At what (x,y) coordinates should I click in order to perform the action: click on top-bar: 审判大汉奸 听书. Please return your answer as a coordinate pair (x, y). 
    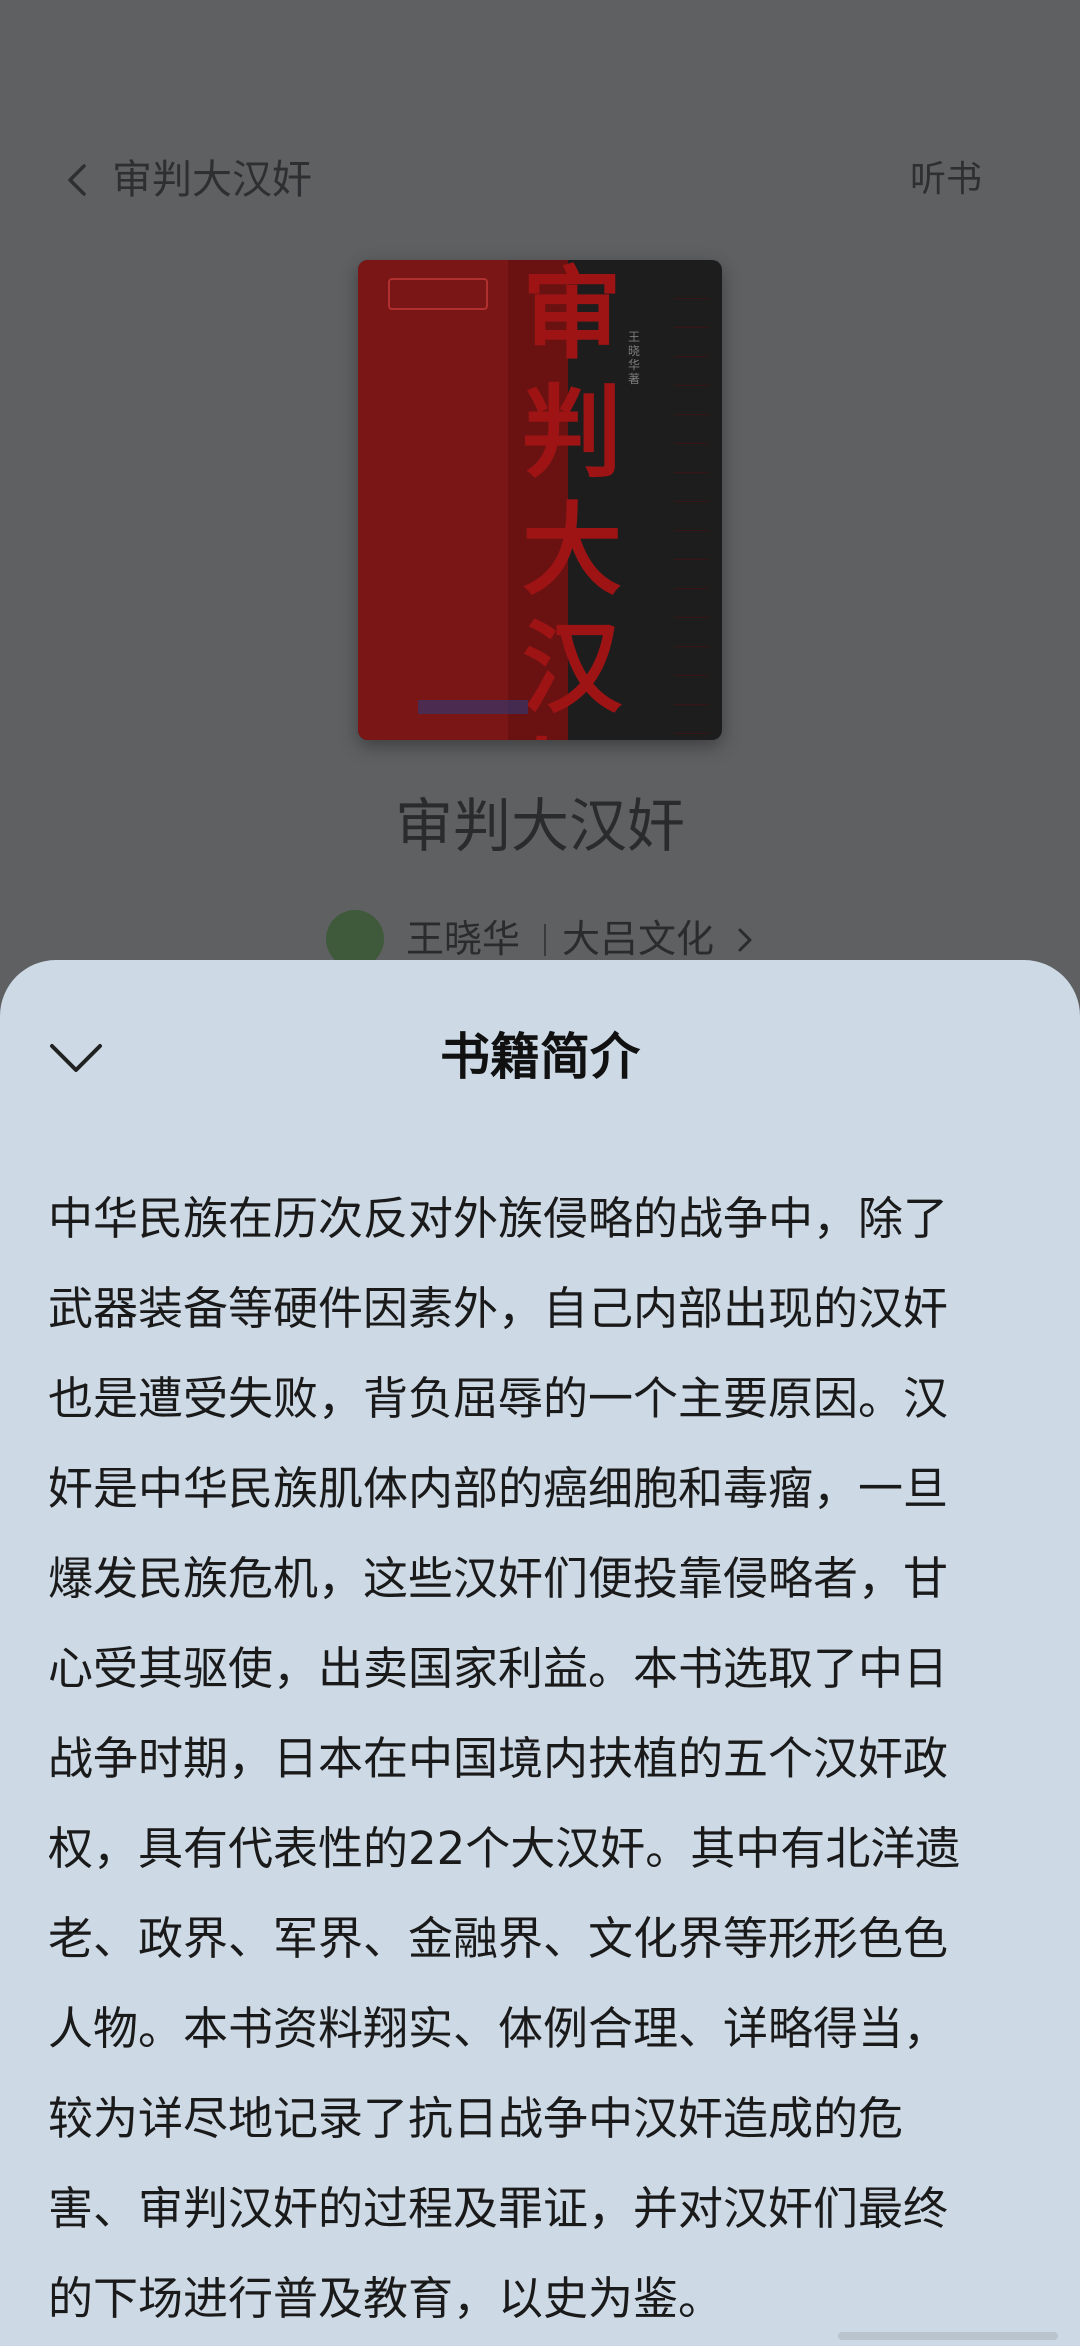
    Looking at the image, I should click on (540, 180).